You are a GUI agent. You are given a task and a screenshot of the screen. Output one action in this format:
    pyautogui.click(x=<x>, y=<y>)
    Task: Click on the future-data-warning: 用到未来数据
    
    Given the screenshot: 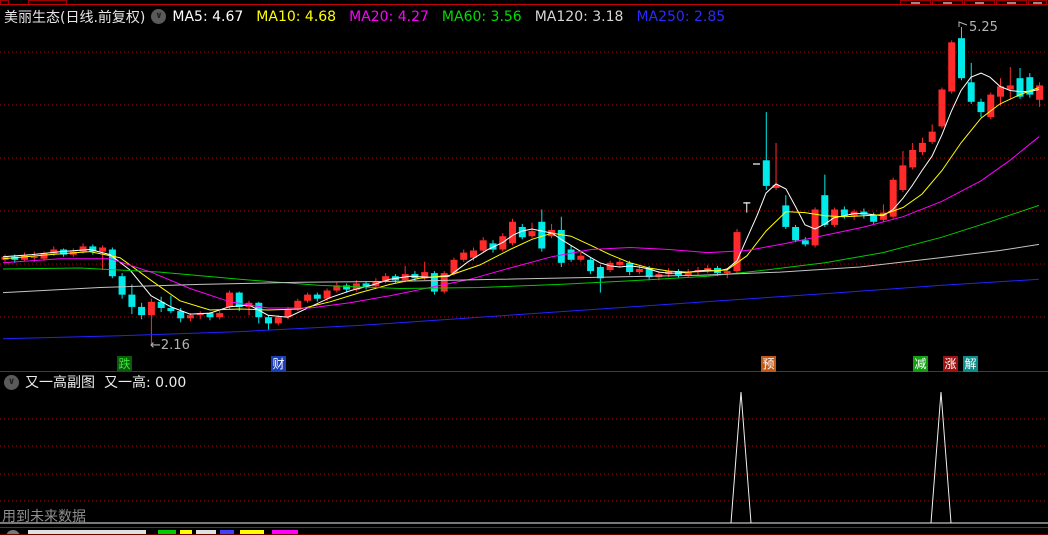 What is the action you would take?
    pyautogui.click(x=44, y=517)
    